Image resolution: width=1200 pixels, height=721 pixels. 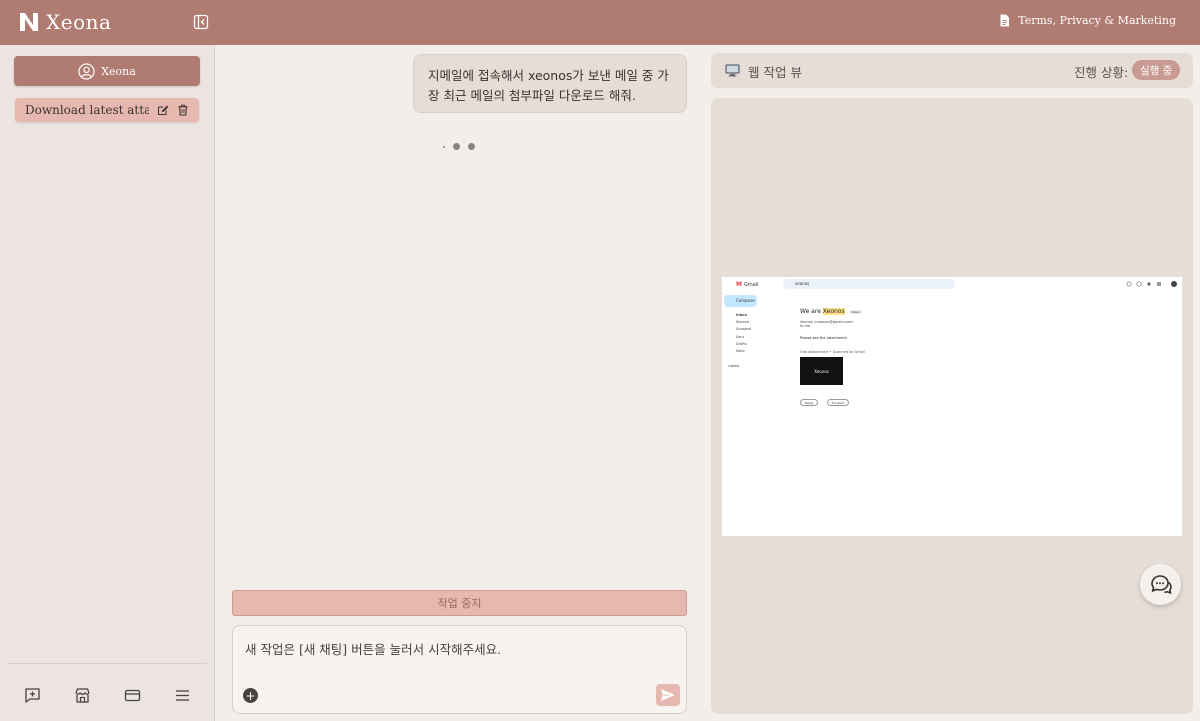 I want to click on account-label: Xeona, so click(x=118, y=71).